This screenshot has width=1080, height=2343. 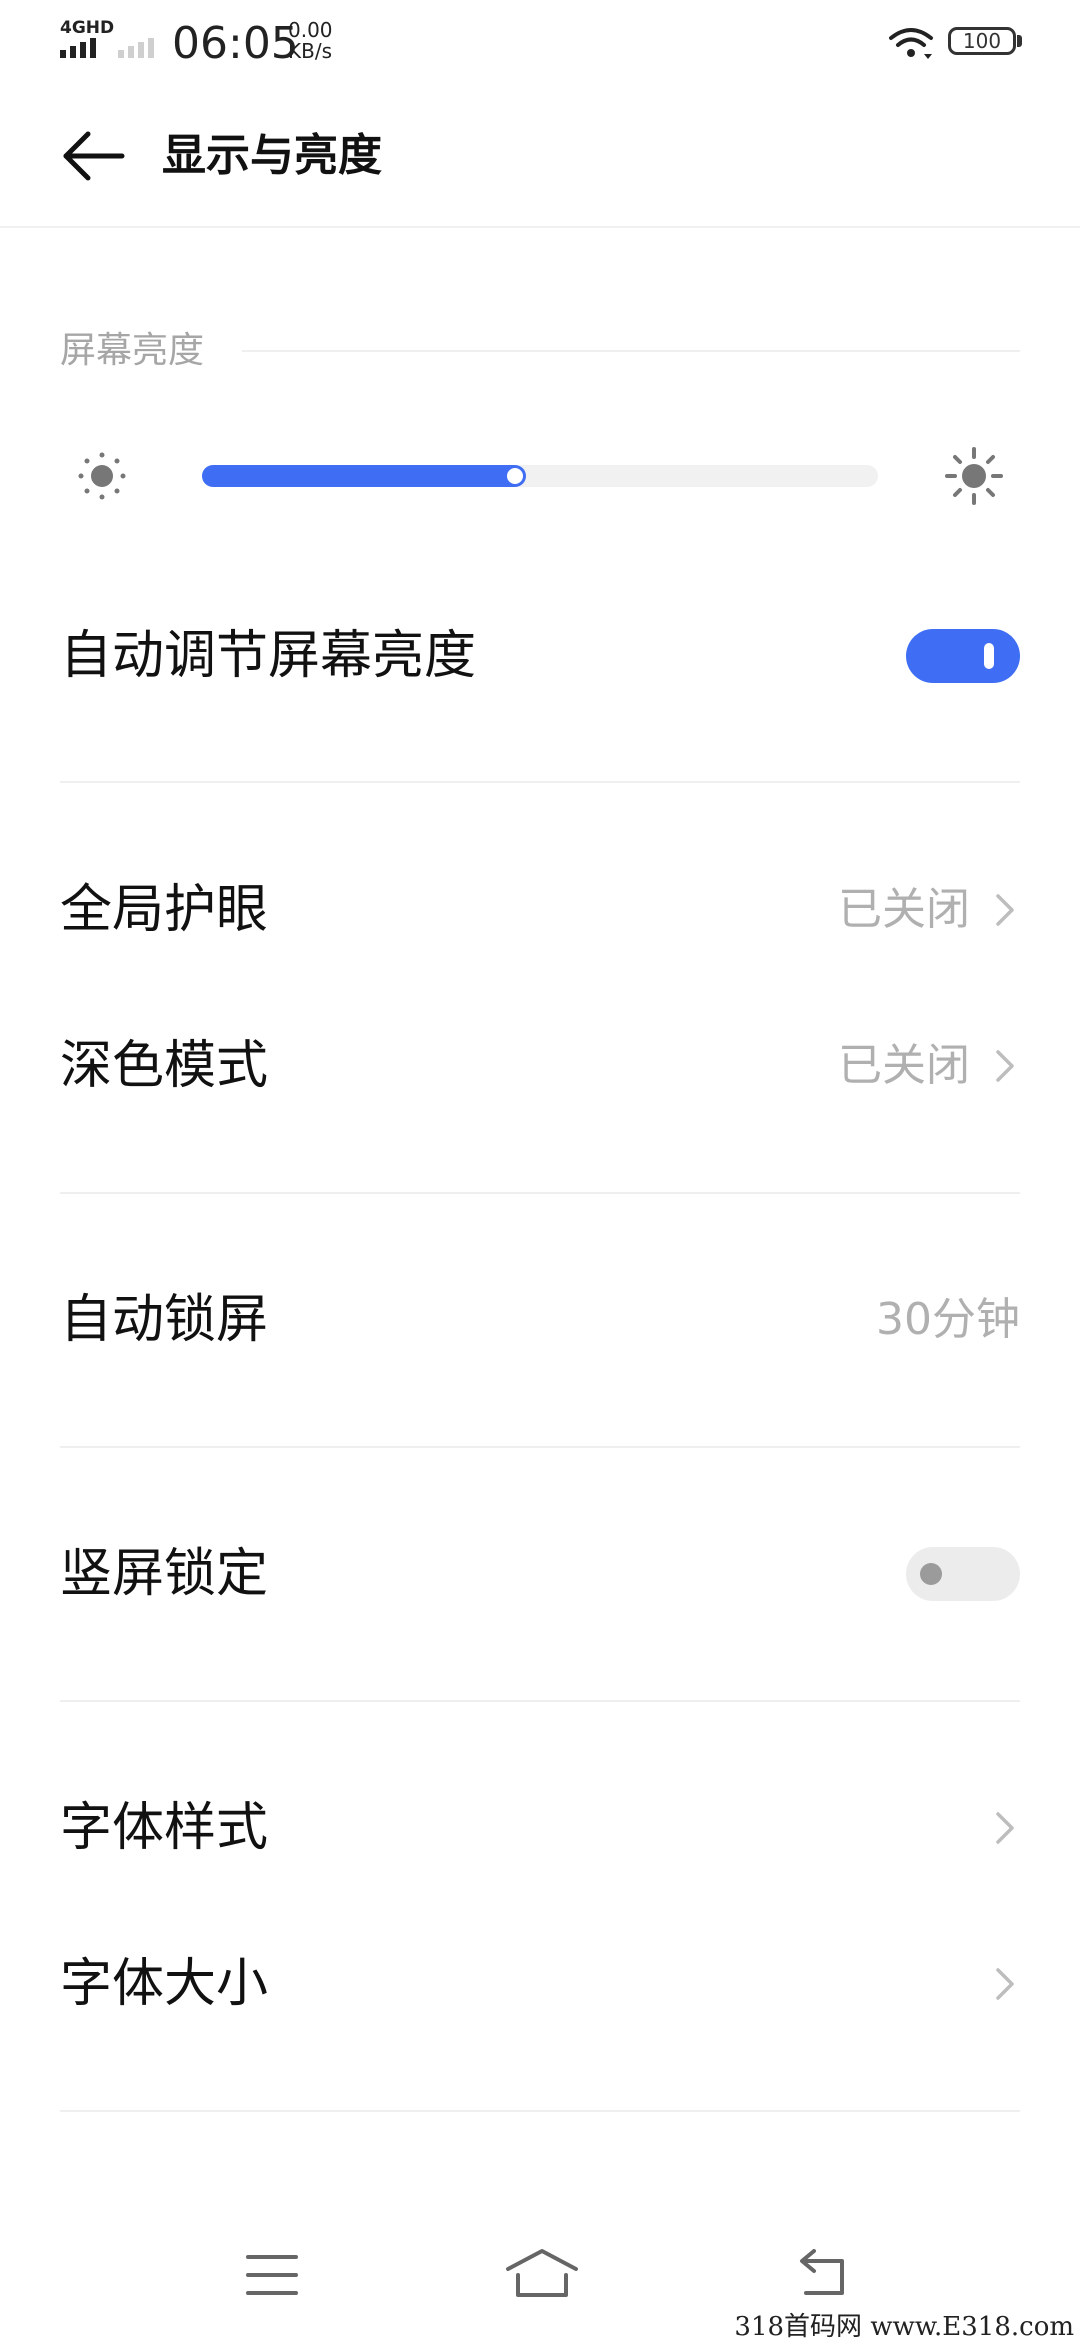 What do you see at coordinates (1019, 41) in the screenshot?
I see `battery-tip` at bounding box center [1019, 41].